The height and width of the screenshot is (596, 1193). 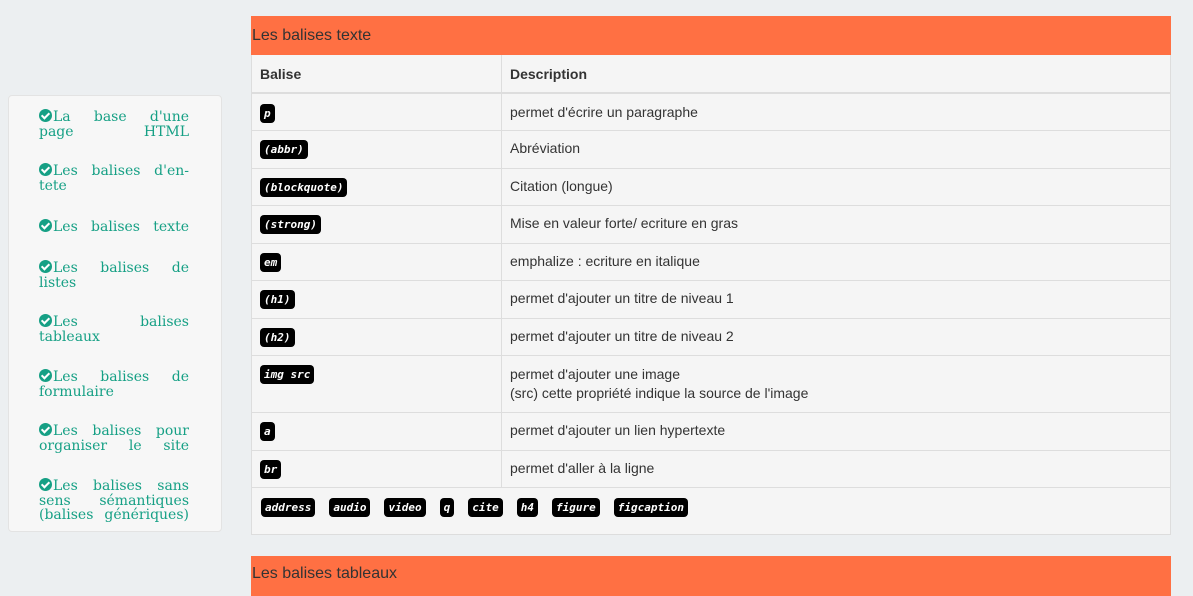 I want to click on row-description: emphalize : ecriture en italique, so click(x=835, y=262).